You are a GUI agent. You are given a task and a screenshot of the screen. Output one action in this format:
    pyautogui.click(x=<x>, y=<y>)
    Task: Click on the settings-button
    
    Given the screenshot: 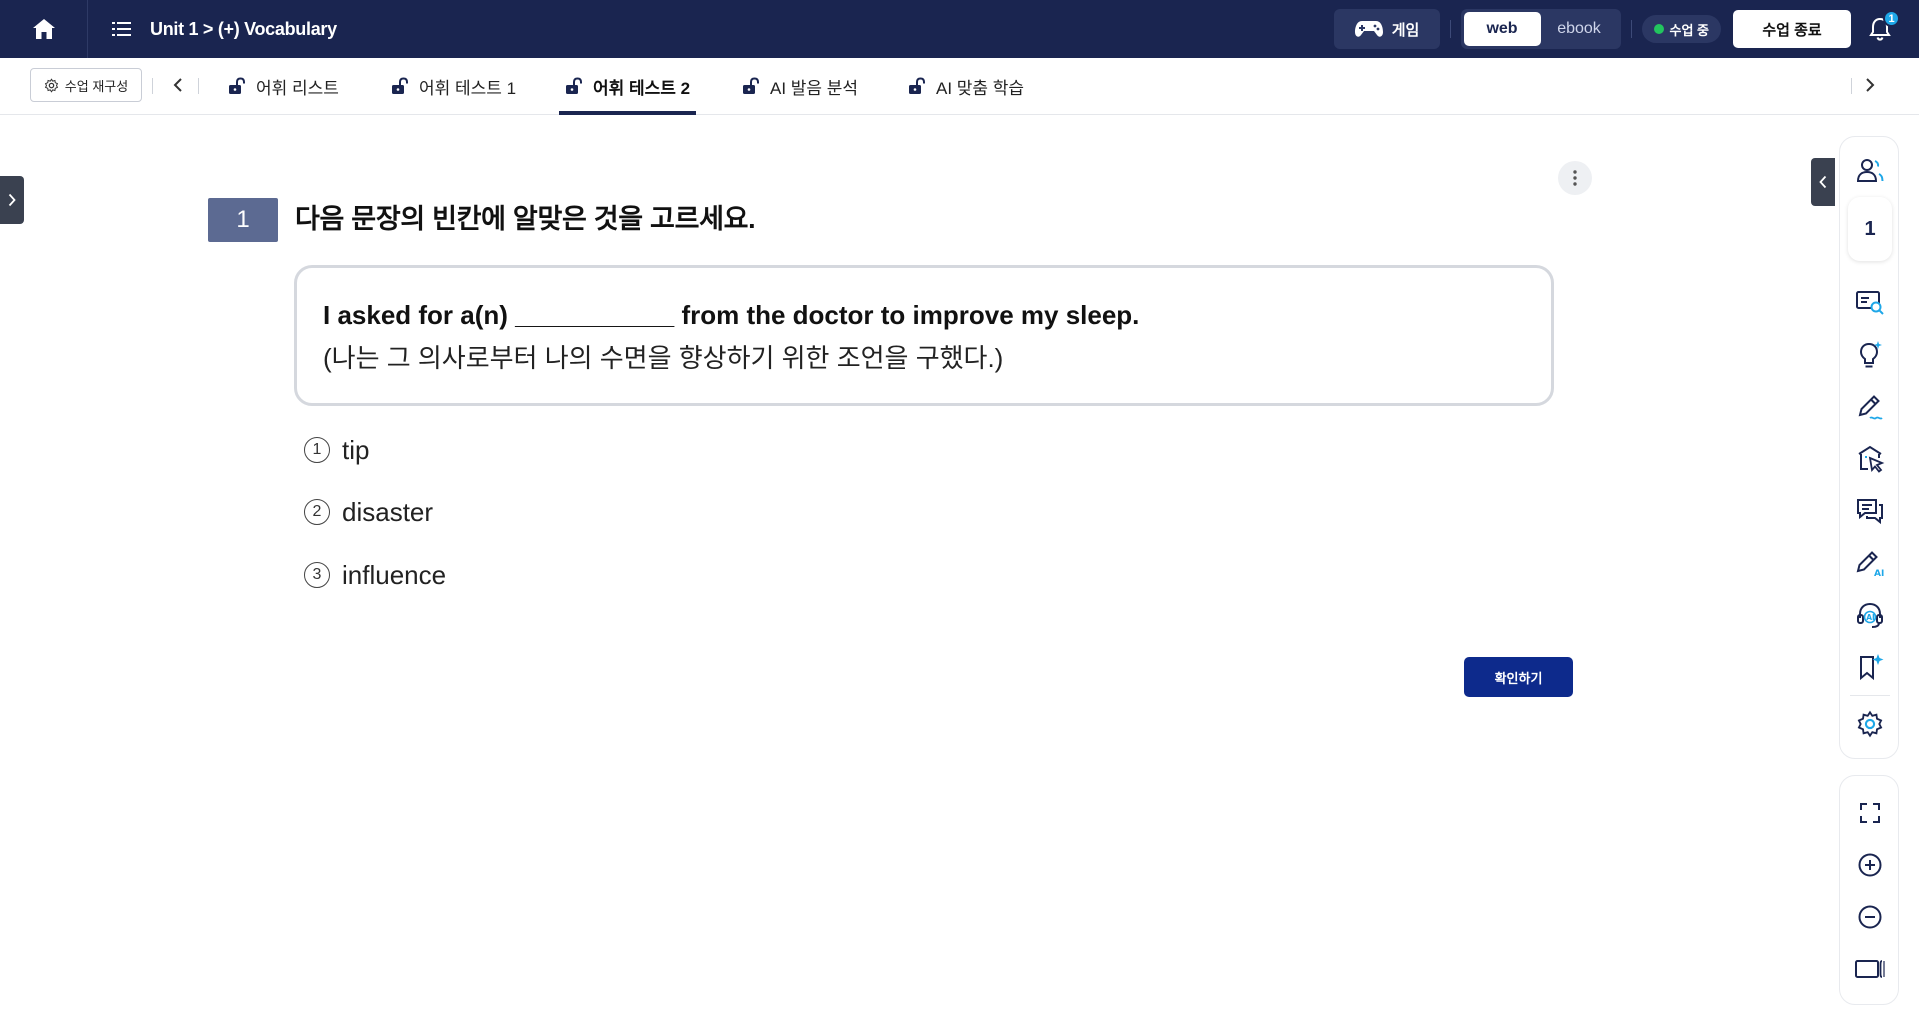 What is the action you would take?
    pyautogui.click(x=1870, y=724)
    